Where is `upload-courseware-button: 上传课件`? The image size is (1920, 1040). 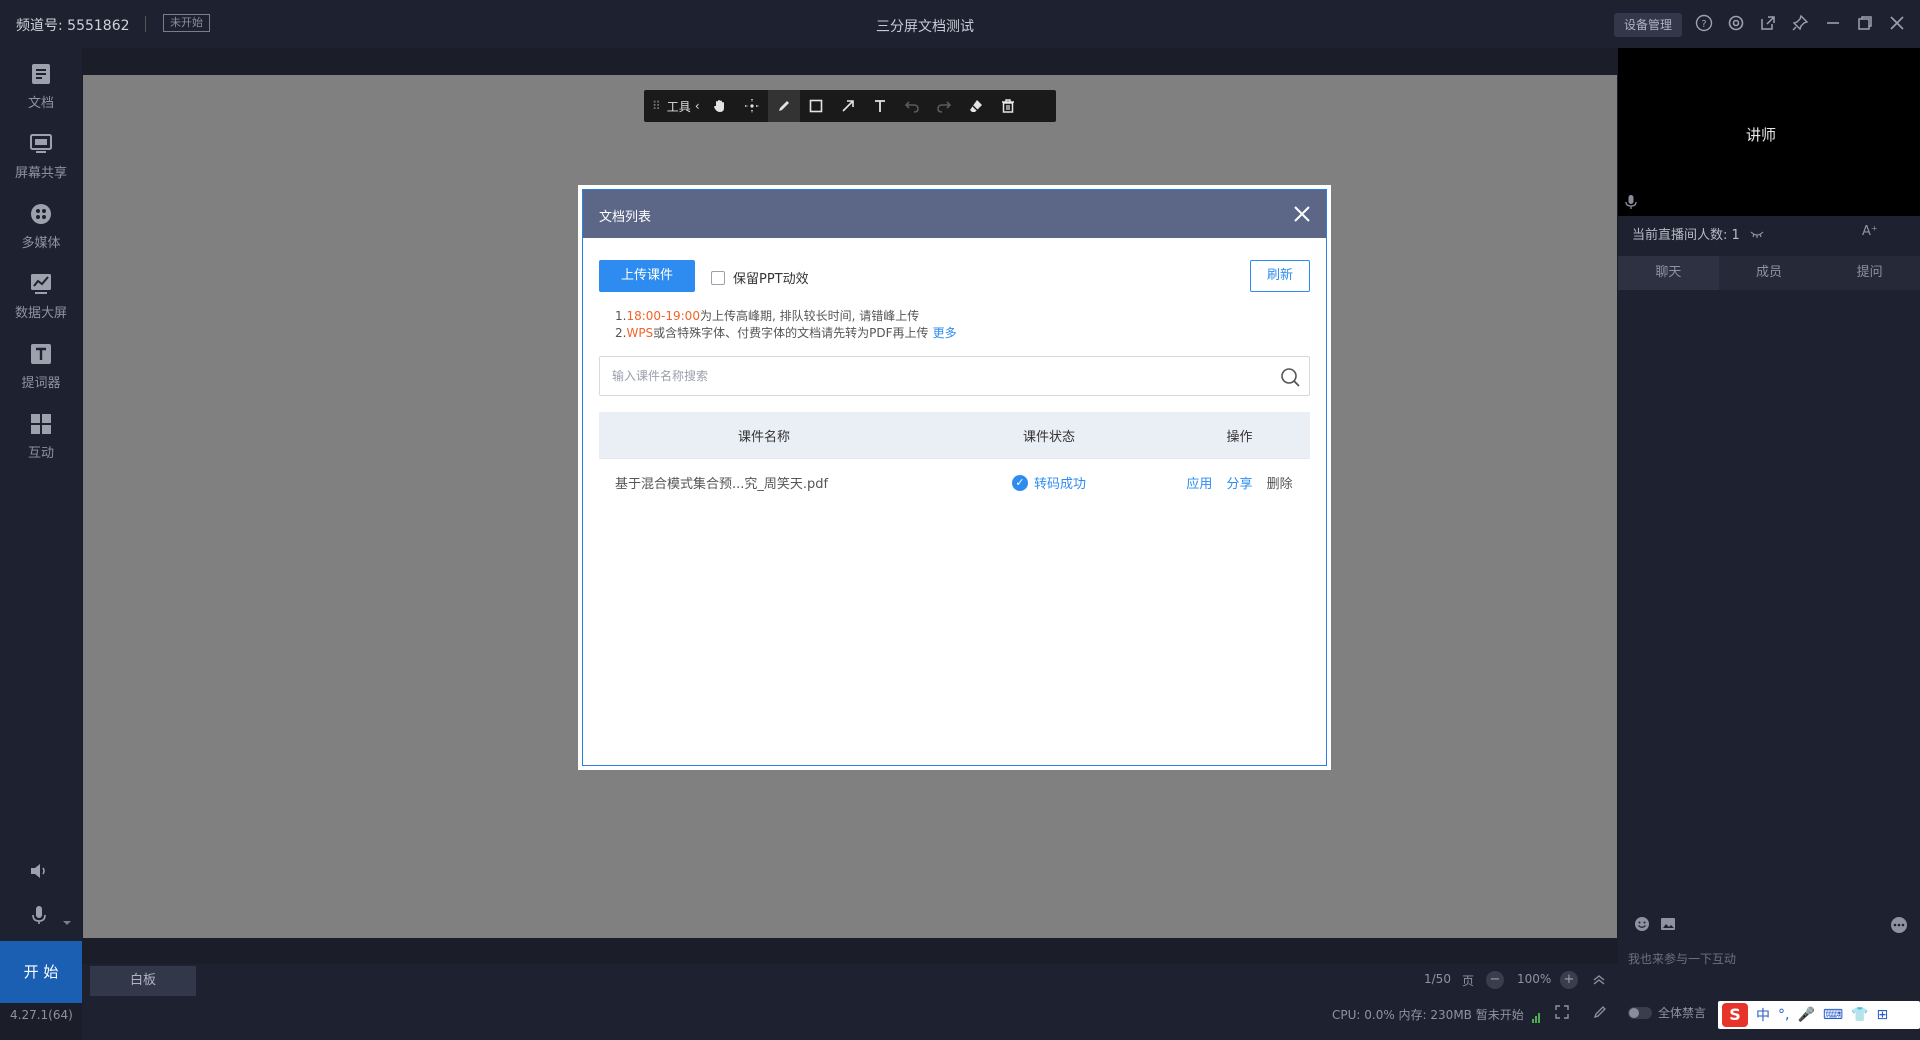
upload-courseware-button: 上传课件 is located at coordinates (647, 276).